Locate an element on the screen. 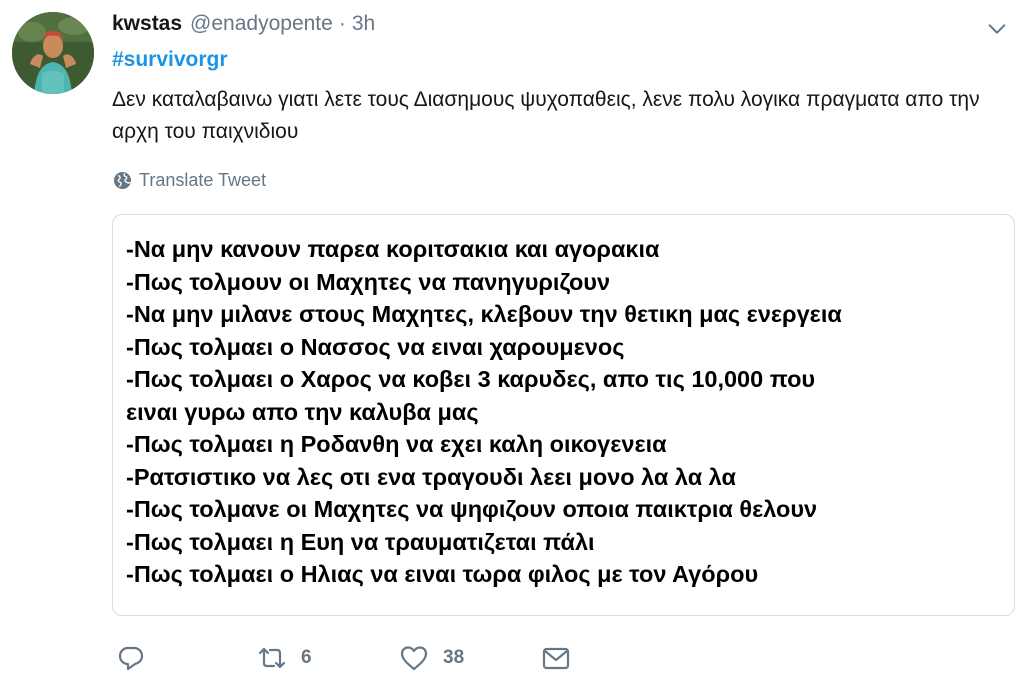 The height and width of the screenshot is (683, 1024). envelope-icon is located at coordinates (556, 658).